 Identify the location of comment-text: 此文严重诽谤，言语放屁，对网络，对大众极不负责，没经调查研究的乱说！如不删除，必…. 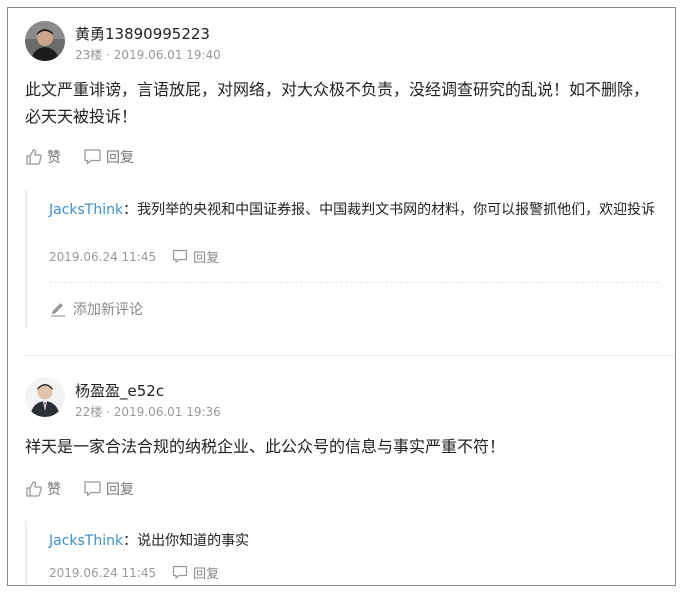
(337, 103).